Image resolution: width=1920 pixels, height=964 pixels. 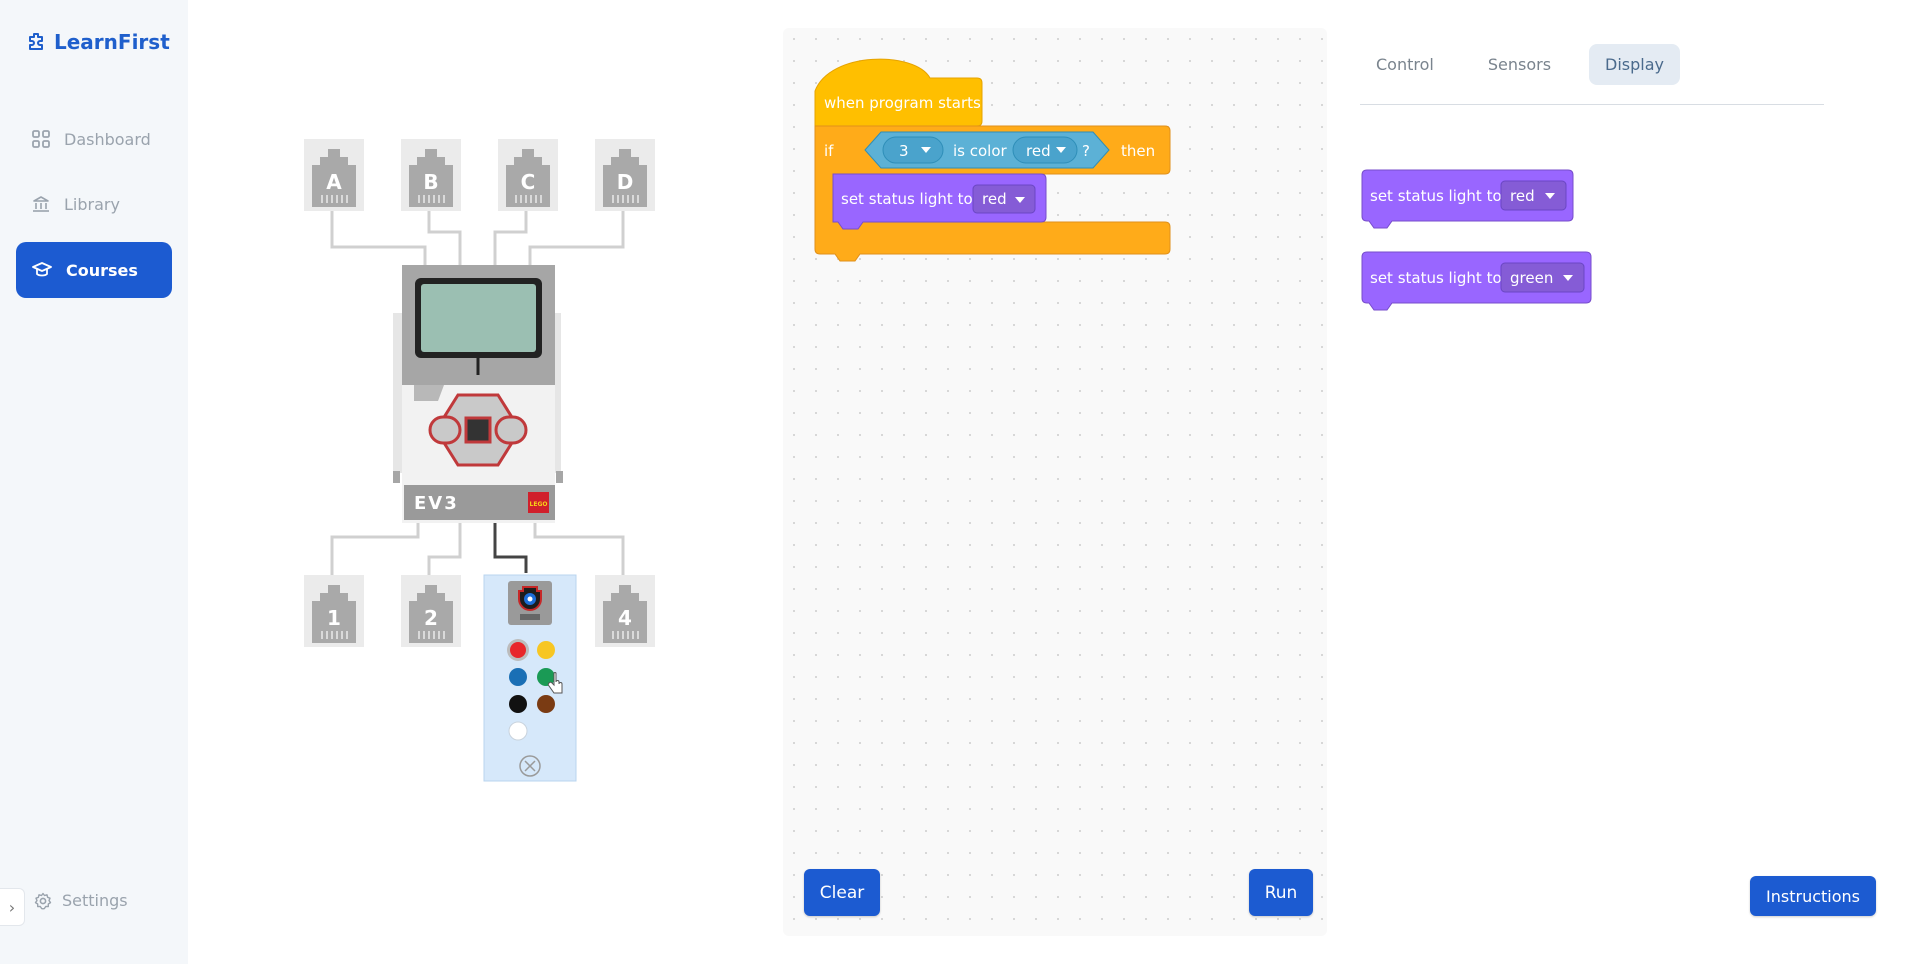 I want to click on color-swatch-blue, so click(x=518, y=677).